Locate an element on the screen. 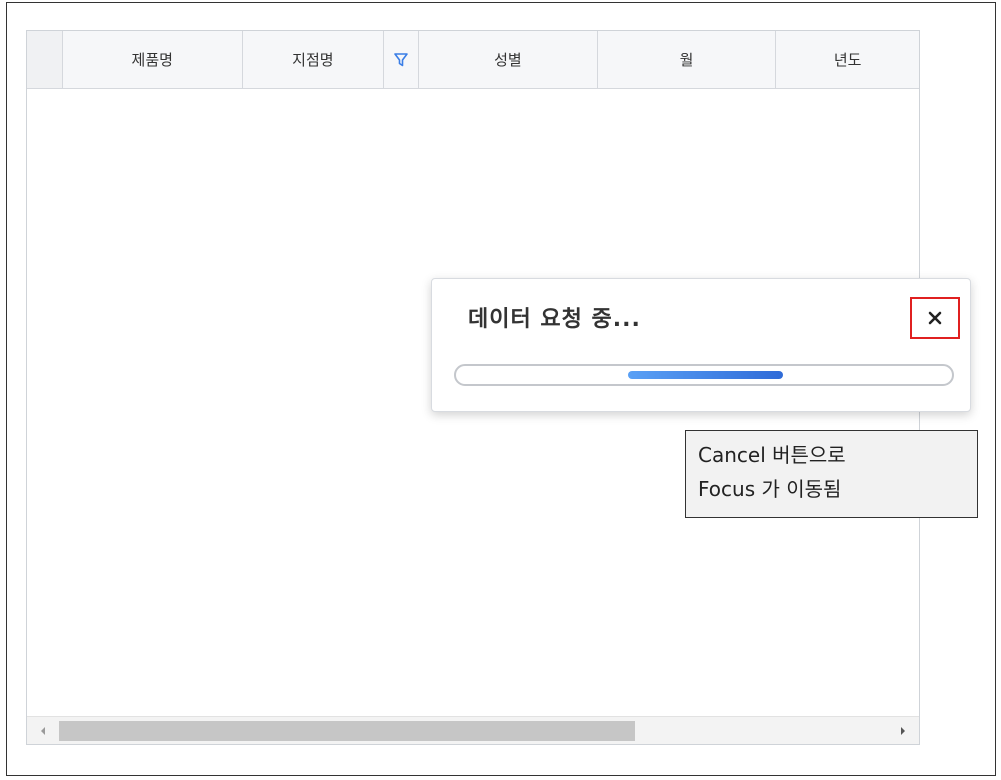  column-header-label: 월 is located at coordinates (686, 60).